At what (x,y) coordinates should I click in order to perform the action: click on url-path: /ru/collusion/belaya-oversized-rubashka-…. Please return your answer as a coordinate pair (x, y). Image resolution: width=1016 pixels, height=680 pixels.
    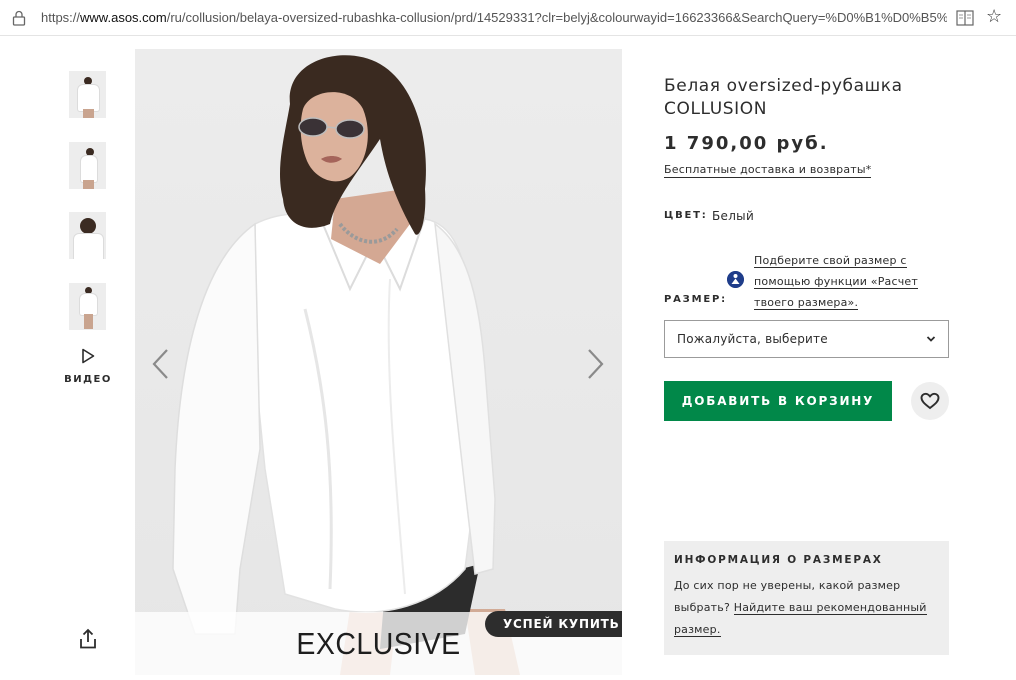
    Looking at the image, I should click on (556, 17).